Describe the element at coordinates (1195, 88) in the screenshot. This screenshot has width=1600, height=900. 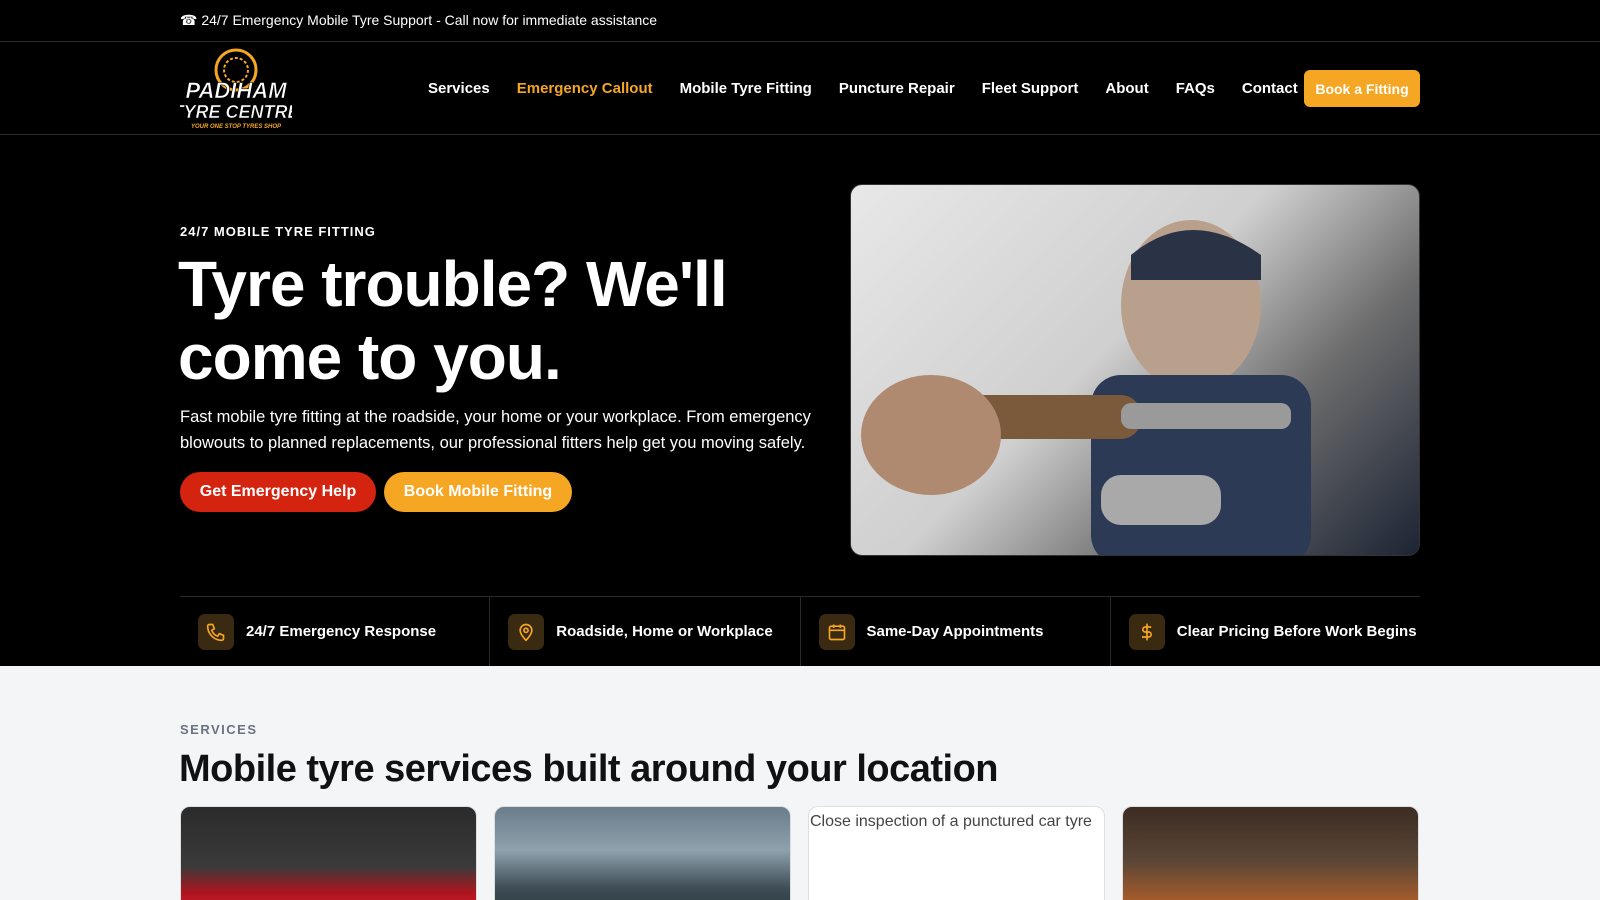
I see `nav-item-faqs: FAQs` at that location.